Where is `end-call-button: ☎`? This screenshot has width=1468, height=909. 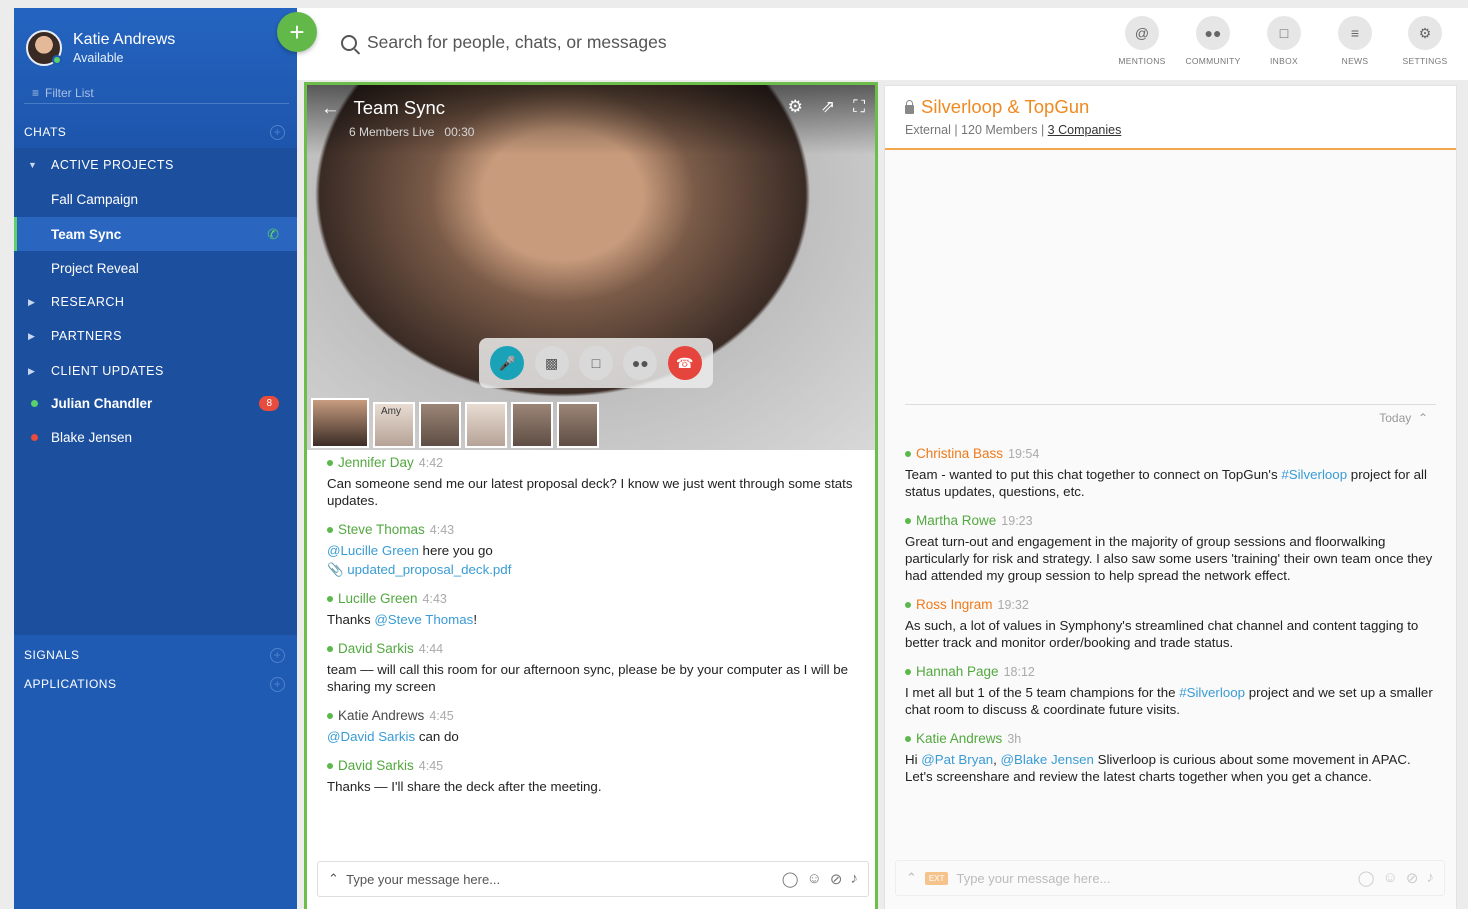 end-call-button: ☎ is located at coordinates (684, 363).